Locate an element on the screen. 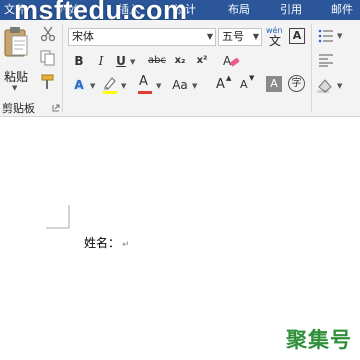 The height and width of the screenshot is (360, 360). highlighter-icon is located at coordinates (110, 83).